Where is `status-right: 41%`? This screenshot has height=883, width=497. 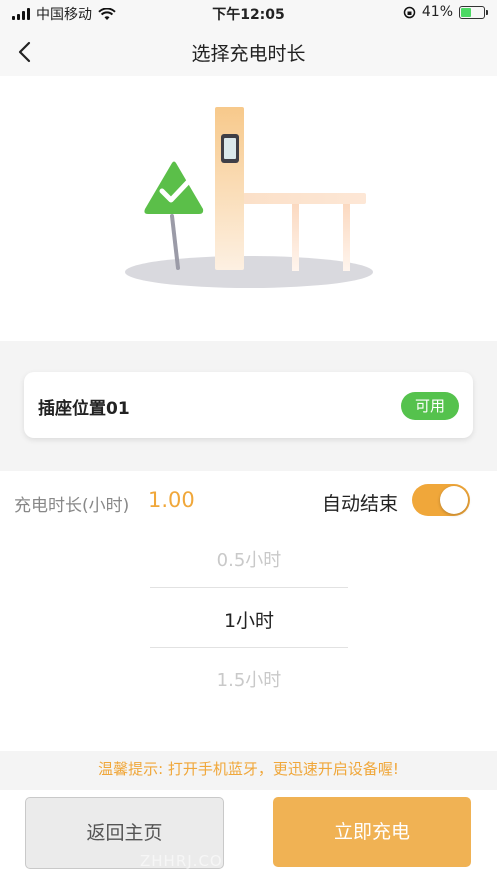
status-right: 41% is located at coordinates (445, 12).